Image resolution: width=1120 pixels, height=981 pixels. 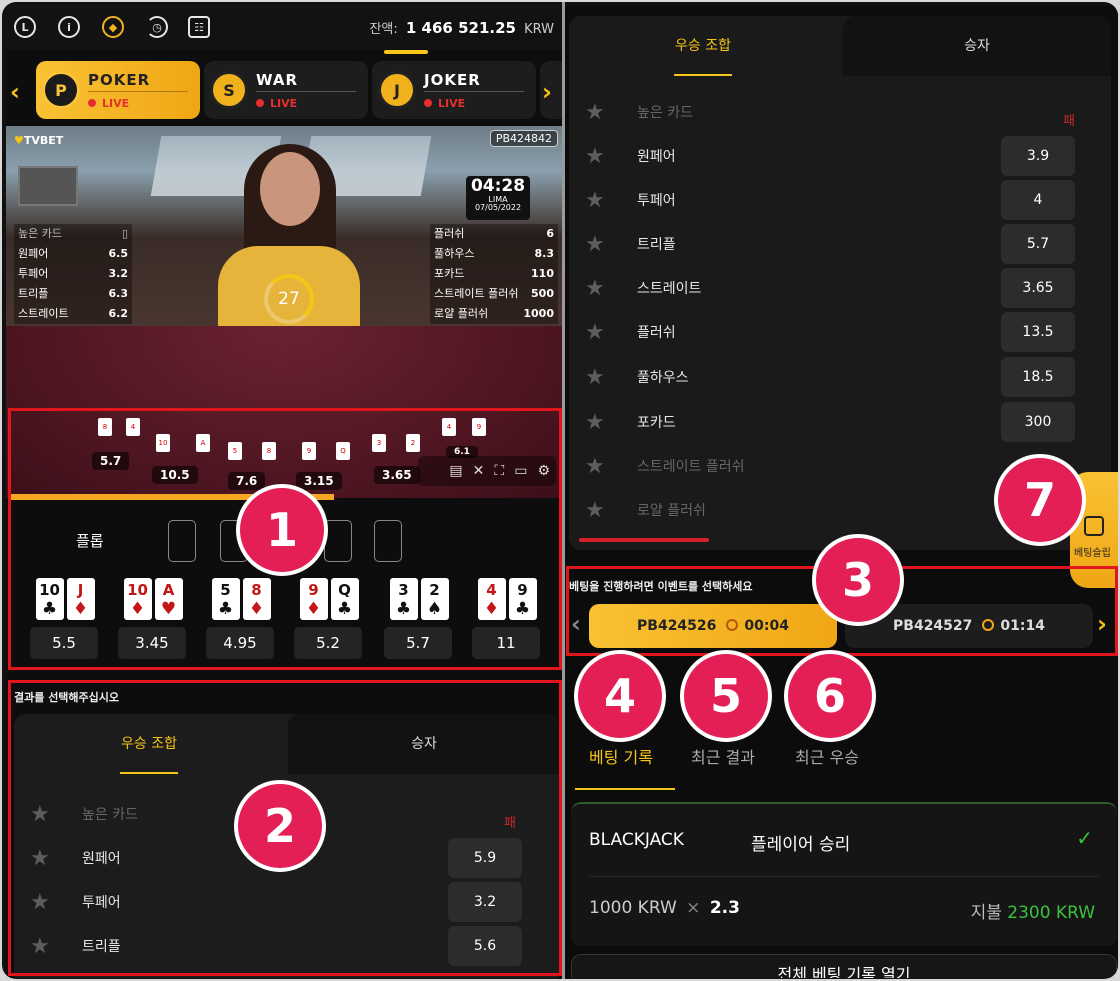 What do you see at coordinates (506, 643) in the screenshot?
I see `hand-odd-button: 11` at bounding box center [506, 643].